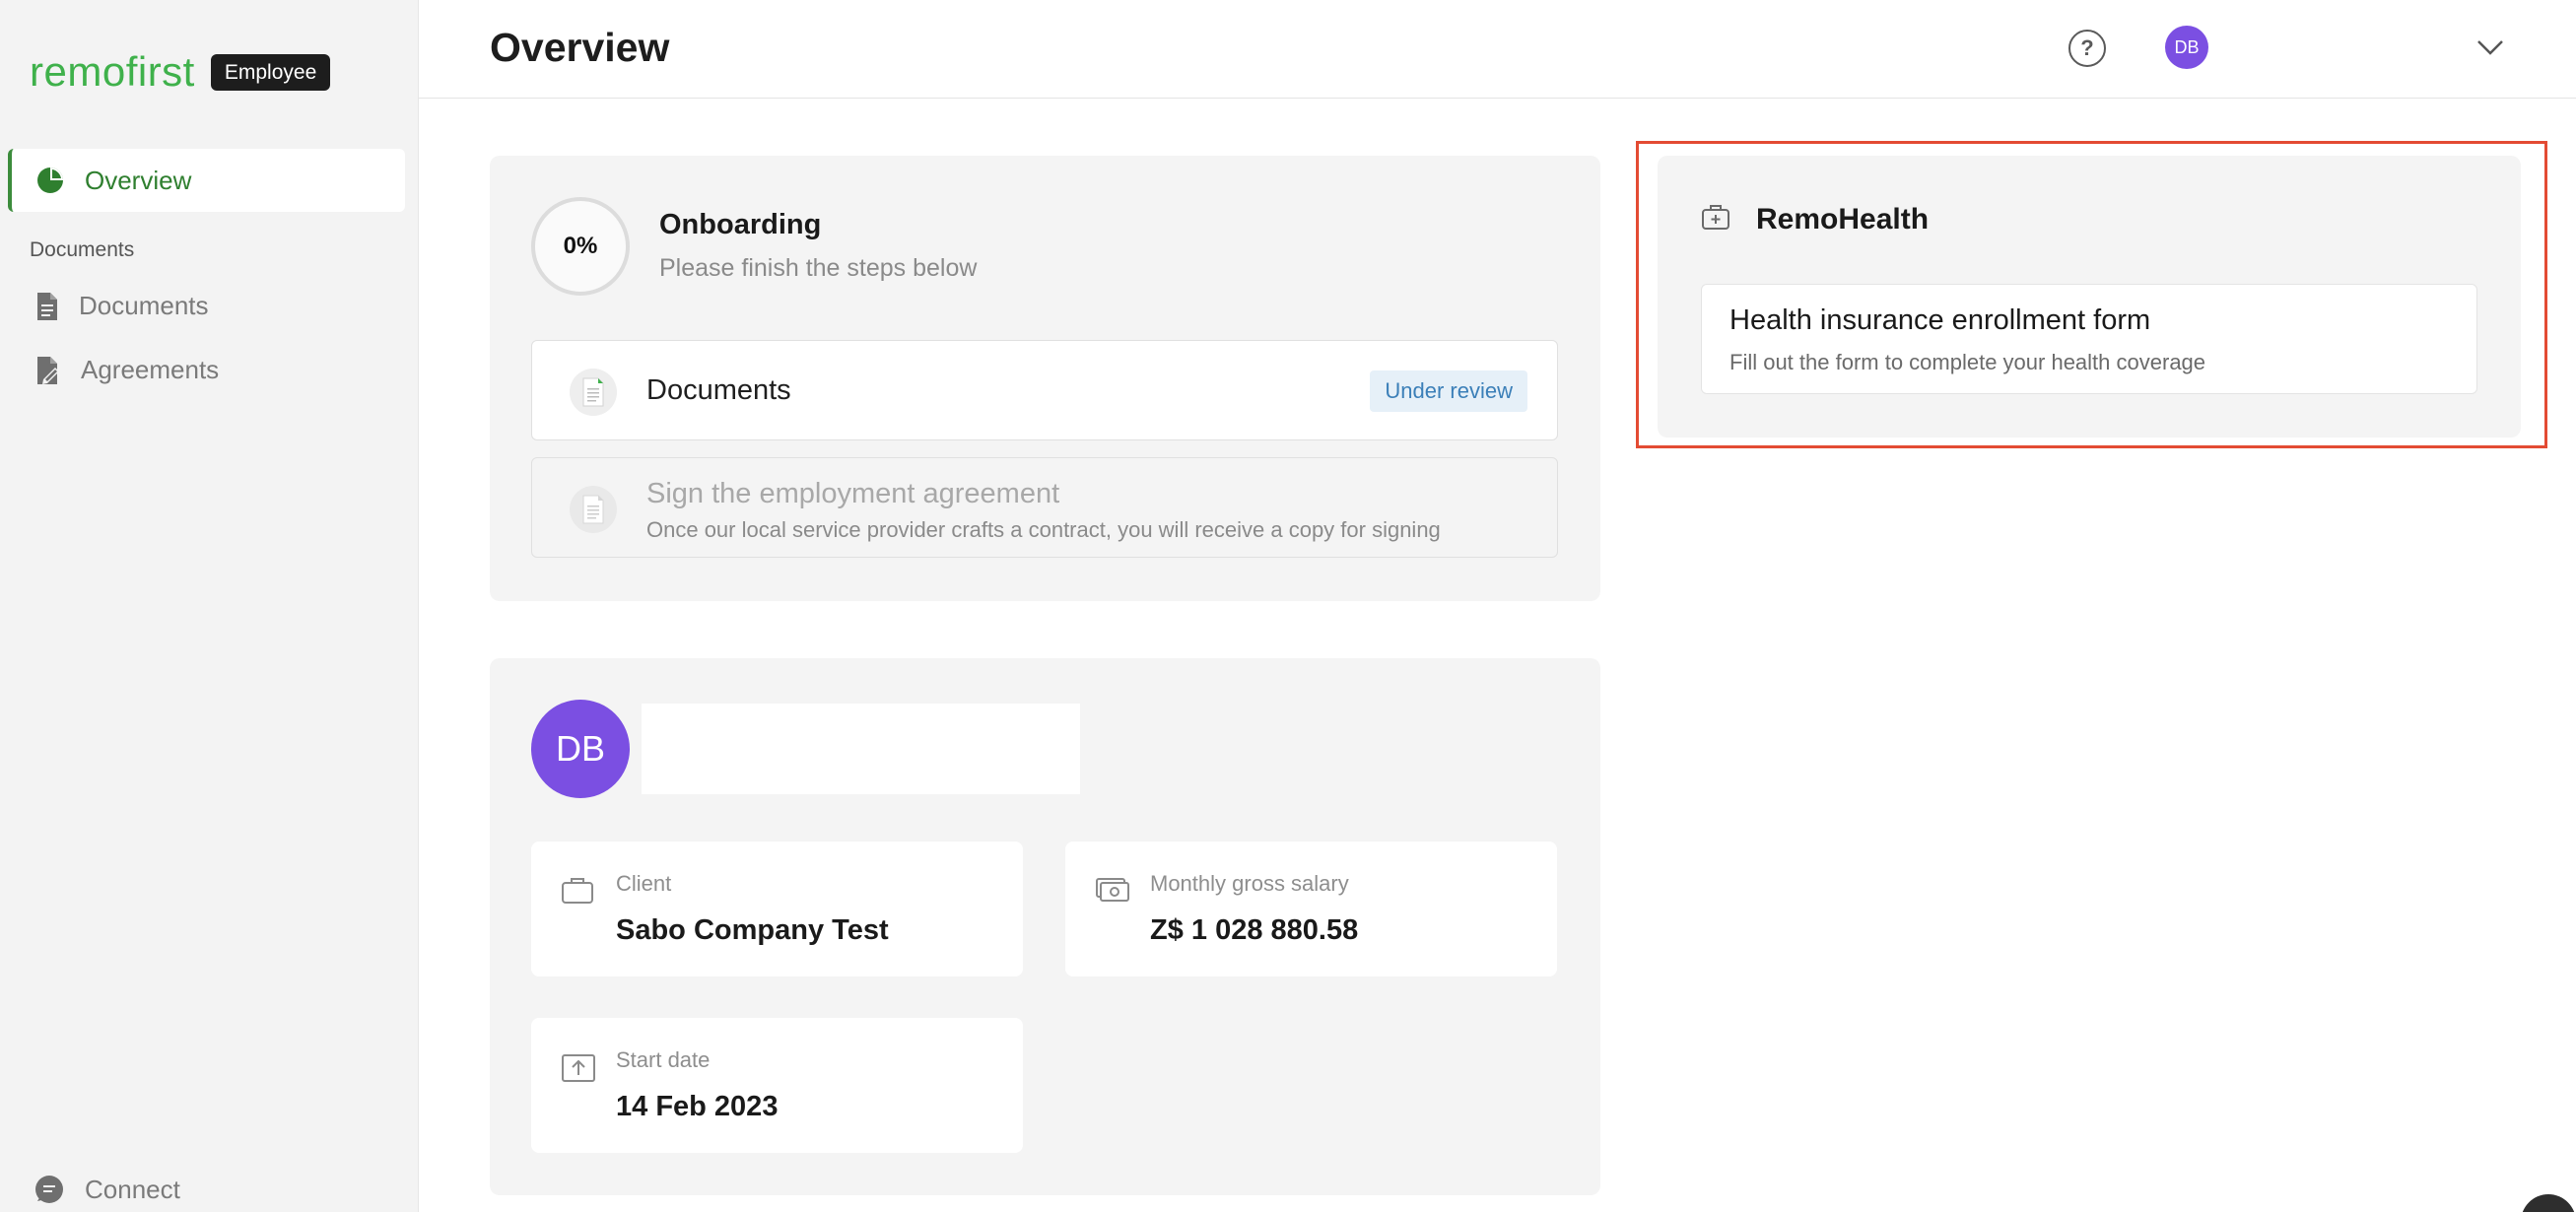  I want to click on sidebar-item-agreements: Agreements, so click(127, 370).